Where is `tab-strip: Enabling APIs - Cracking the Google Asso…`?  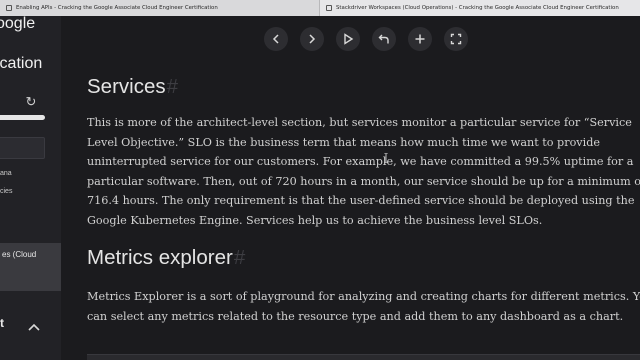 tab-strip: Enabling APIs - Cracking the Google Asso… is located at coordinates (320, 8).